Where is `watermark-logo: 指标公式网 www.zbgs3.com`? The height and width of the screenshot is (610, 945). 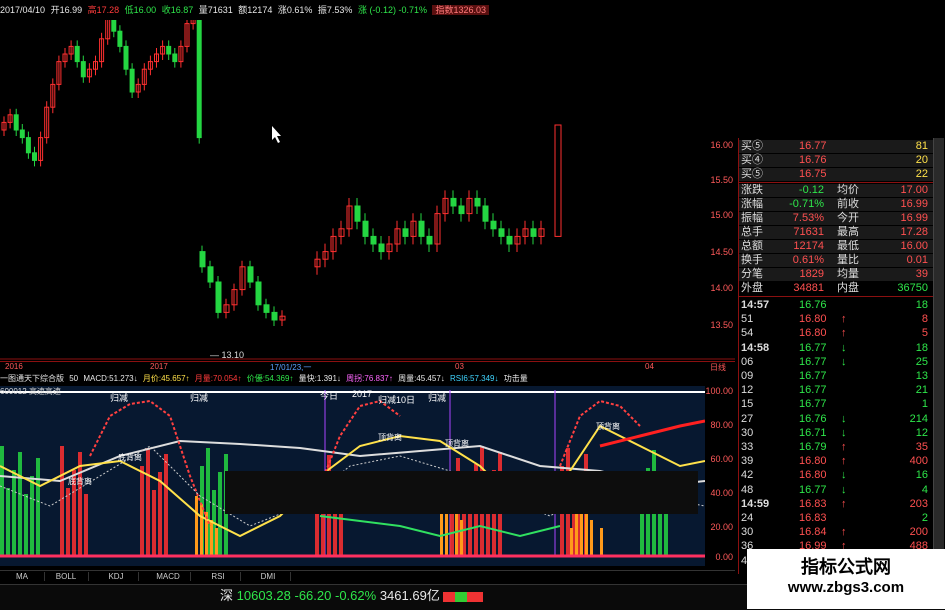
watermark-logo: 指标公式网 www.zbgs3.com is located at coordinates (846, 579).